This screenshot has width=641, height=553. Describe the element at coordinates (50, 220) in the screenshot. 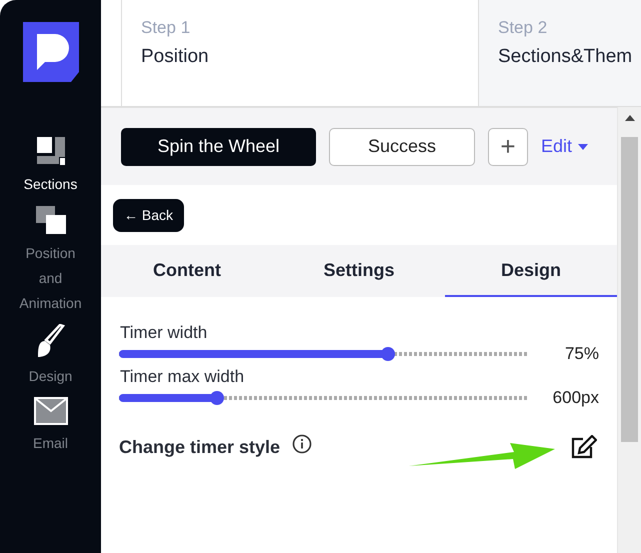

I see `layers-icon` at that location.